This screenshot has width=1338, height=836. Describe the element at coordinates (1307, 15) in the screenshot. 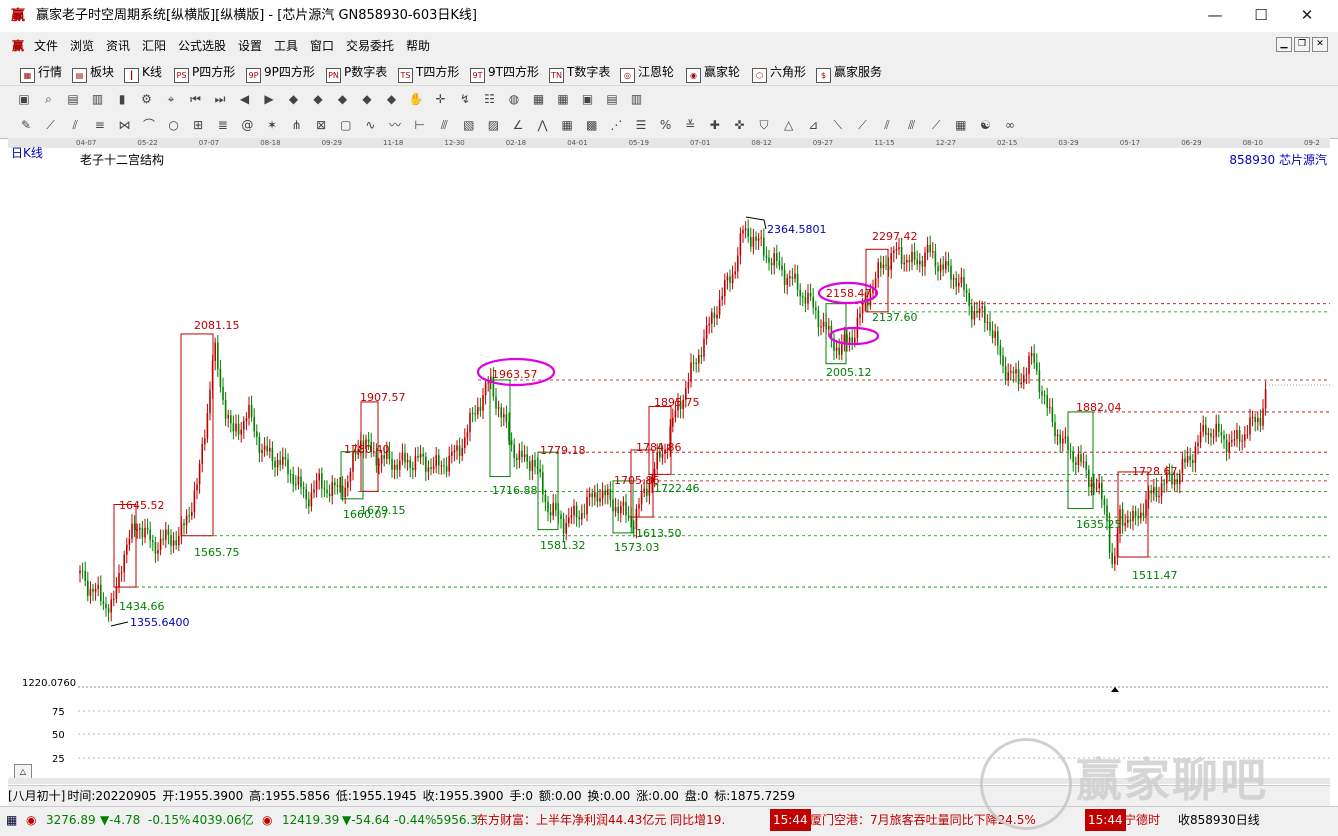

I see `close-button: ✕` at that location.